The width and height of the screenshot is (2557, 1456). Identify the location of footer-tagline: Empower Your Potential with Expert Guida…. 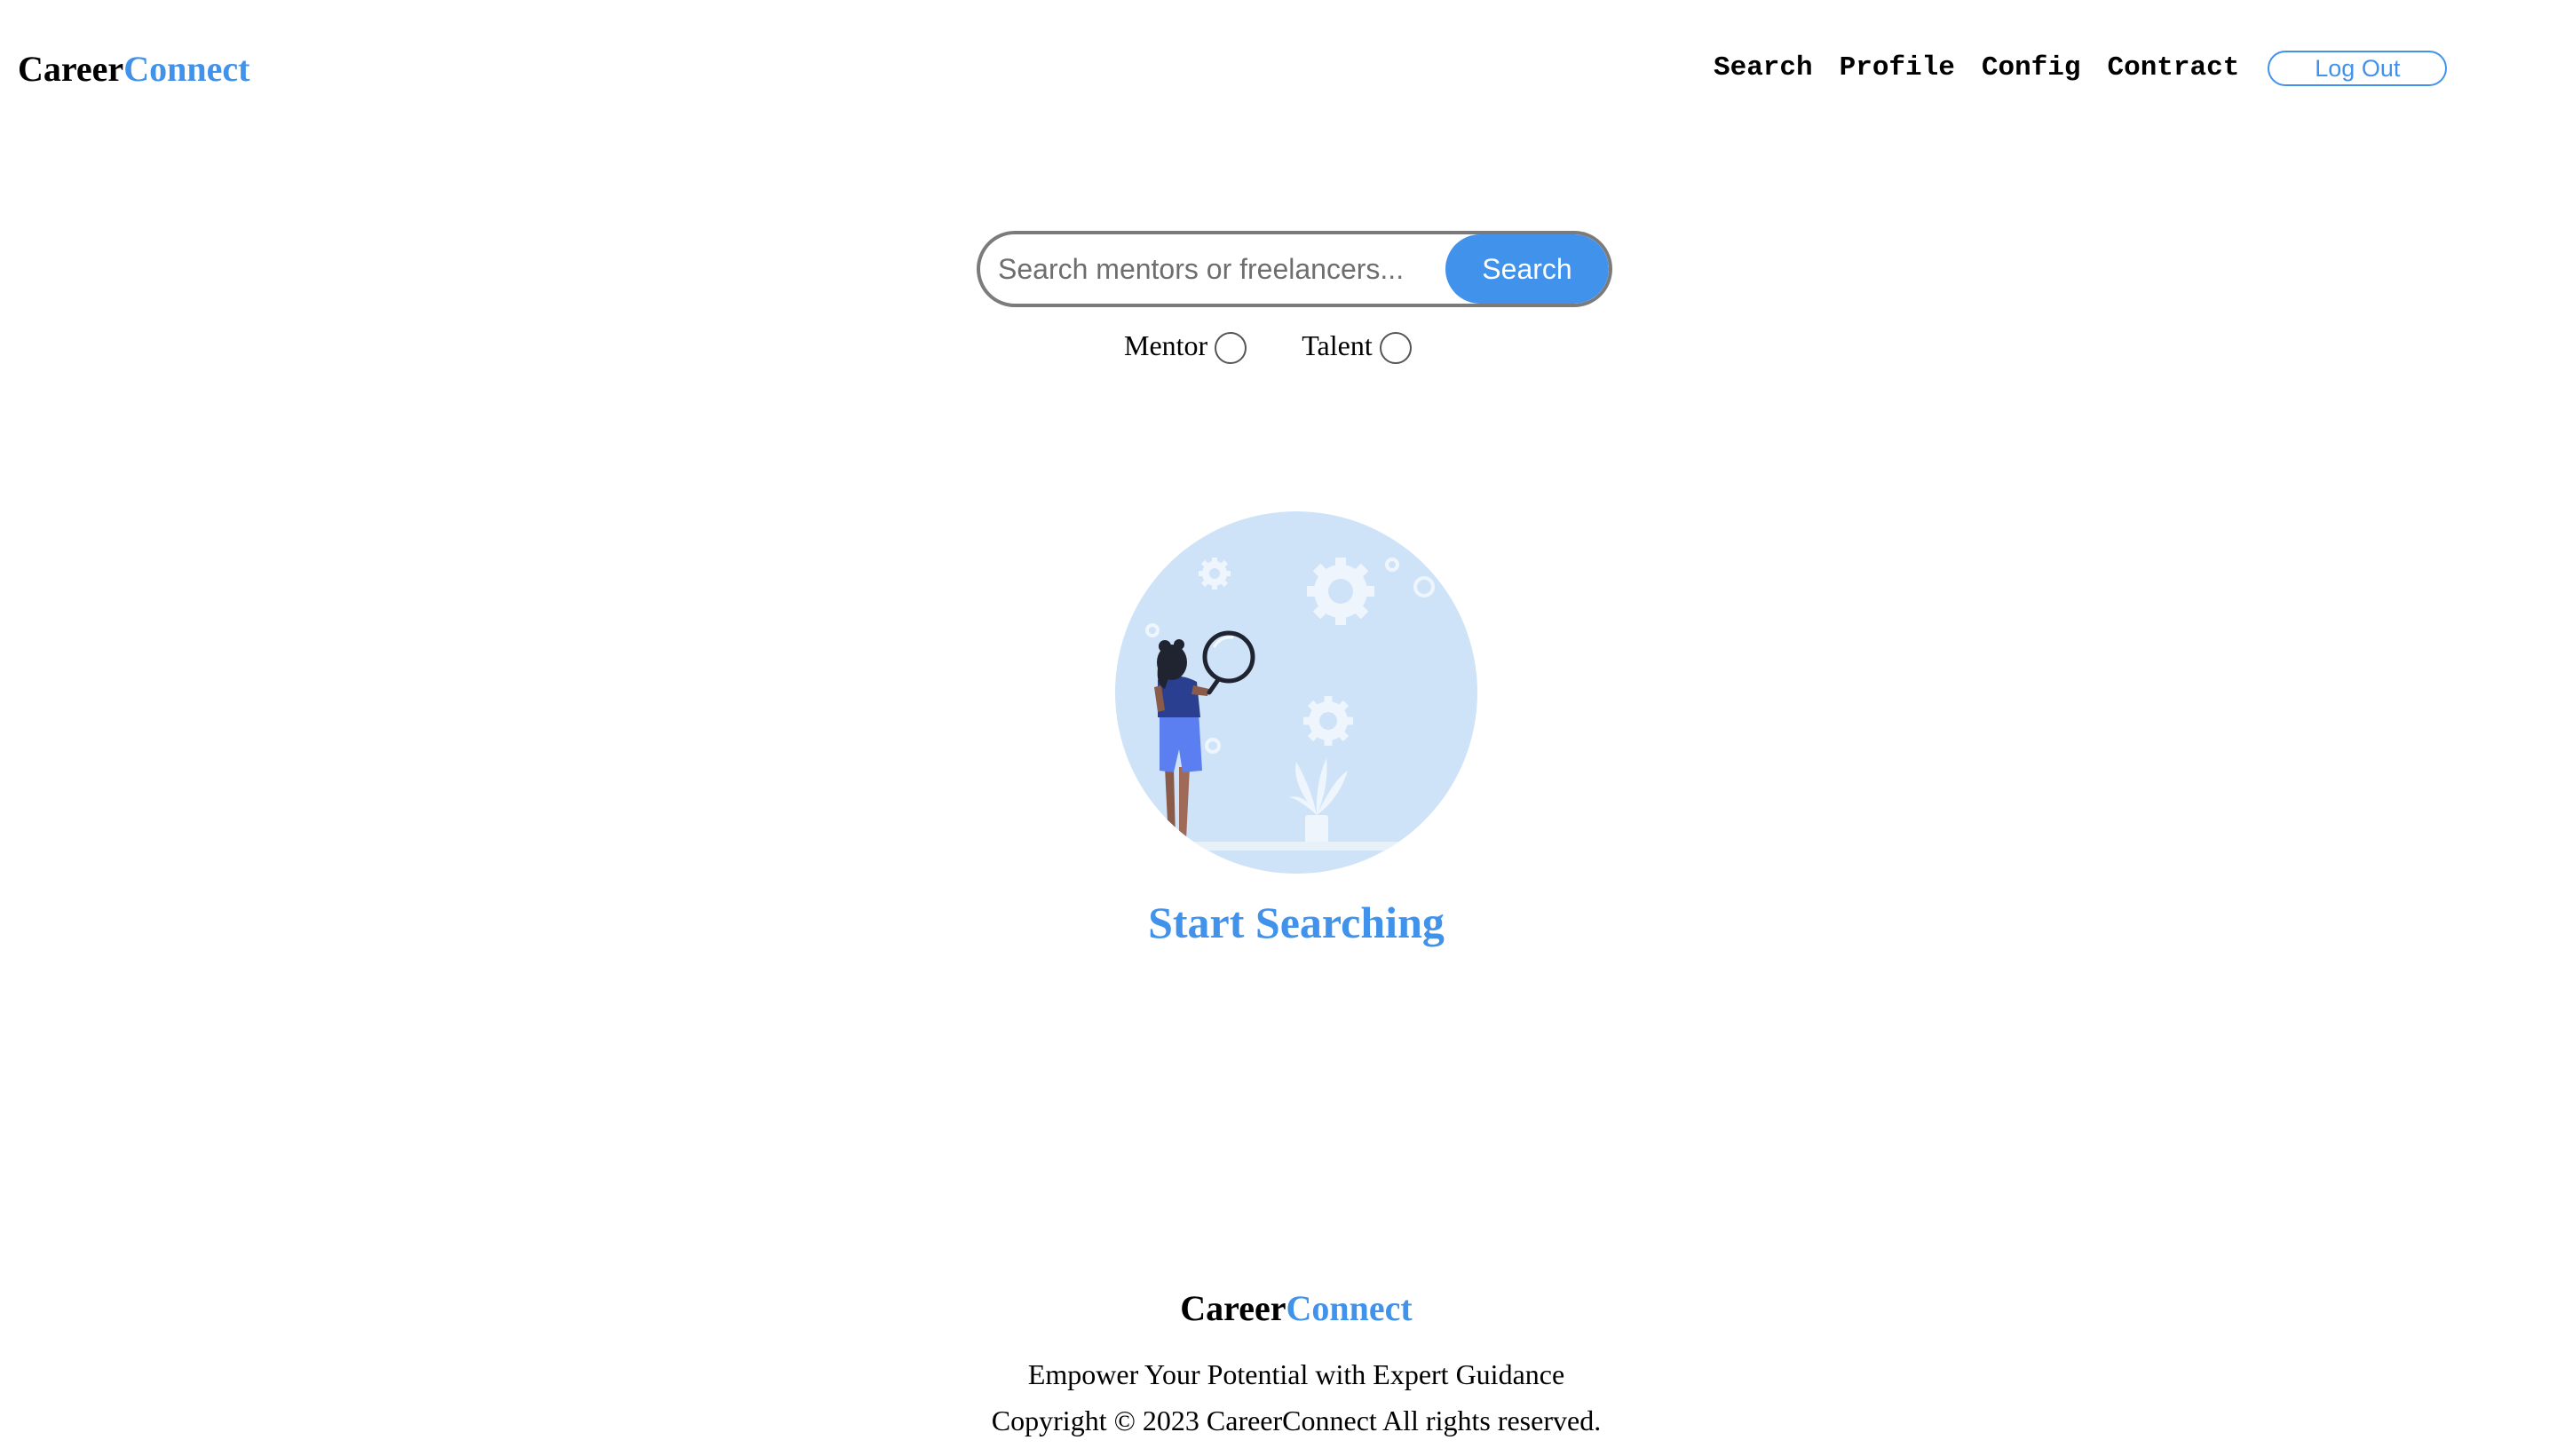
(1296, 1374).